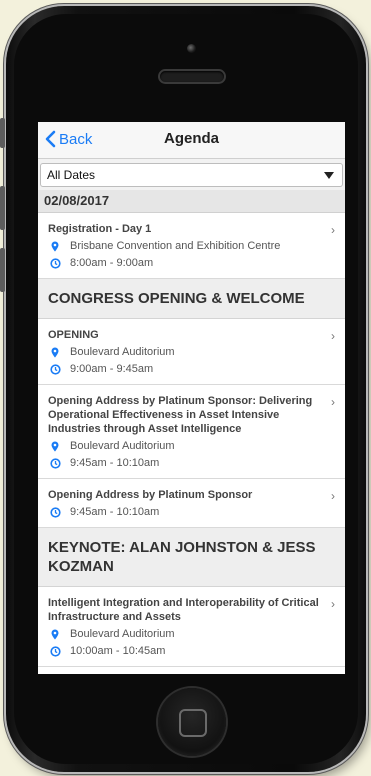 The image size is (371, 776). Describe the element at coordinates (150, 495) in the screenshot. I see `session-title: Opening Address by Platinum Sponsor` at that location.